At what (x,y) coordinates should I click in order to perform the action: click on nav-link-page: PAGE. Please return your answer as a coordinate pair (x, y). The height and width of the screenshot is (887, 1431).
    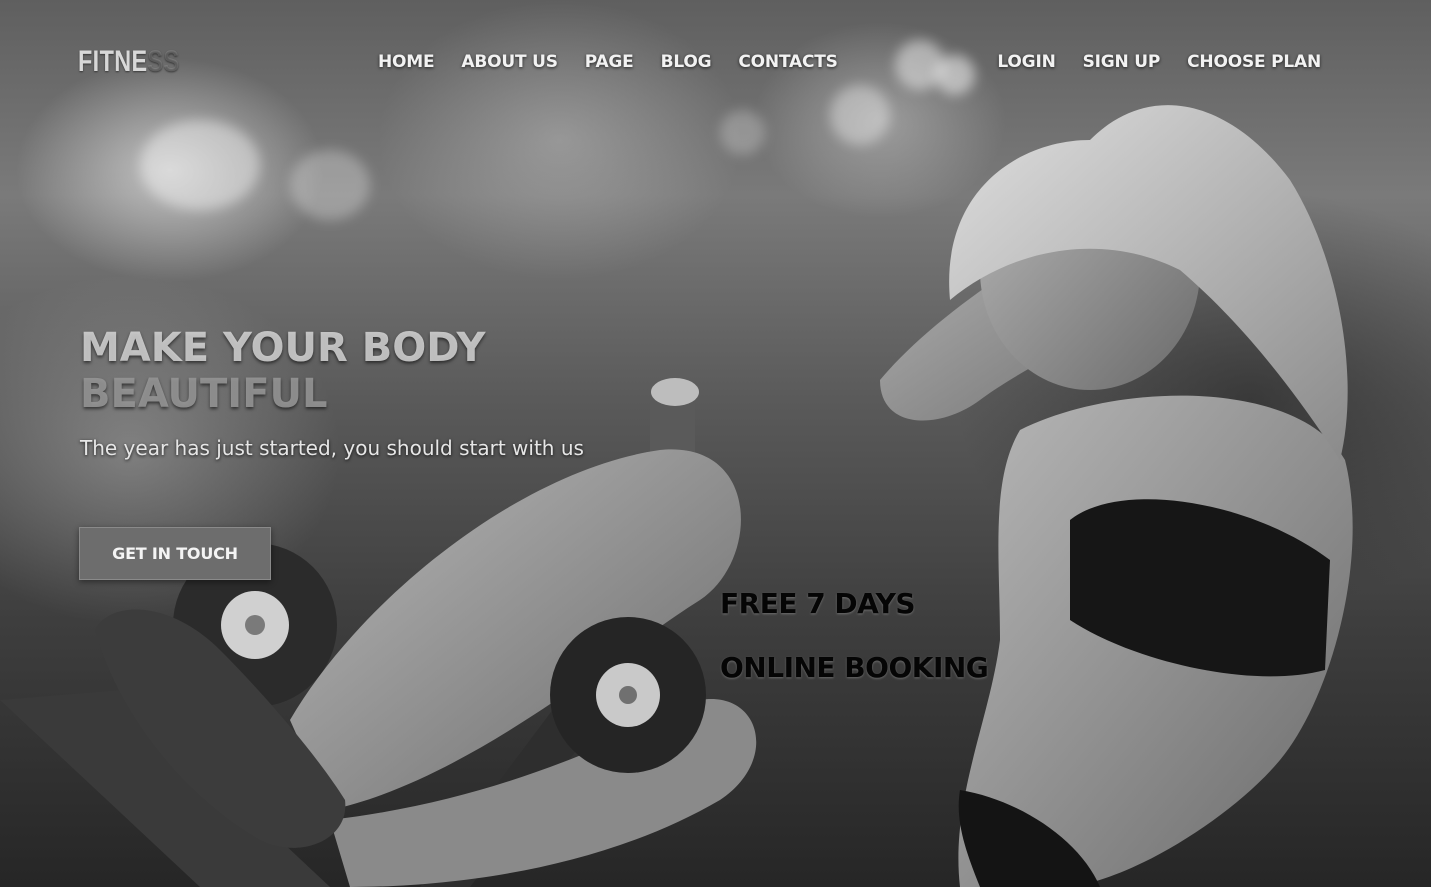
    Looking at the image, I should click on (609, 62).